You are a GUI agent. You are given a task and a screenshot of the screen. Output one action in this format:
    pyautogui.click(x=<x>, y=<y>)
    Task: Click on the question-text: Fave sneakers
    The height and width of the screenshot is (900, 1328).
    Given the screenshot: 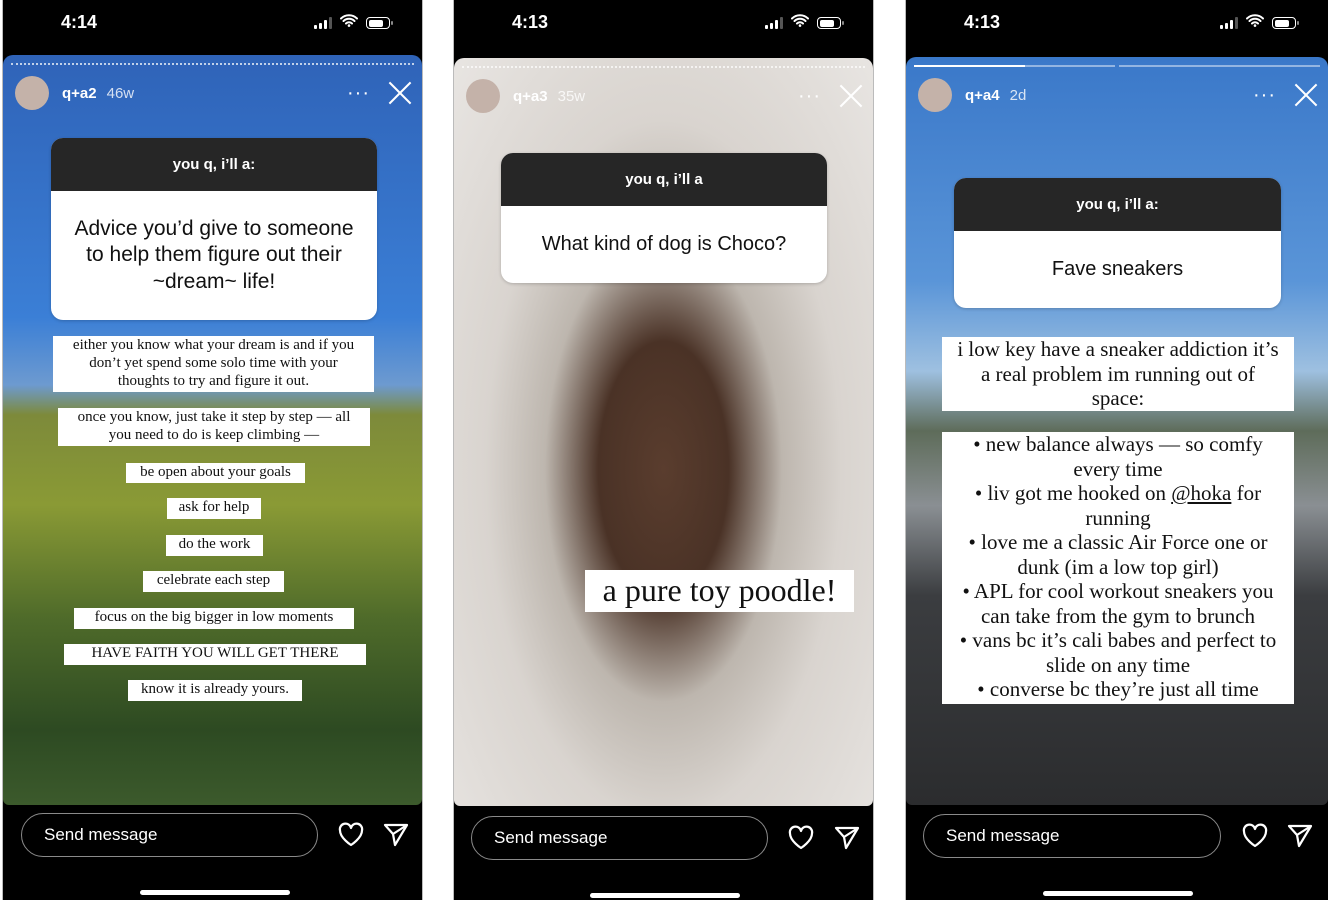 What is the action you would take?
    pyautogui.click(x=1117, y=269)
    